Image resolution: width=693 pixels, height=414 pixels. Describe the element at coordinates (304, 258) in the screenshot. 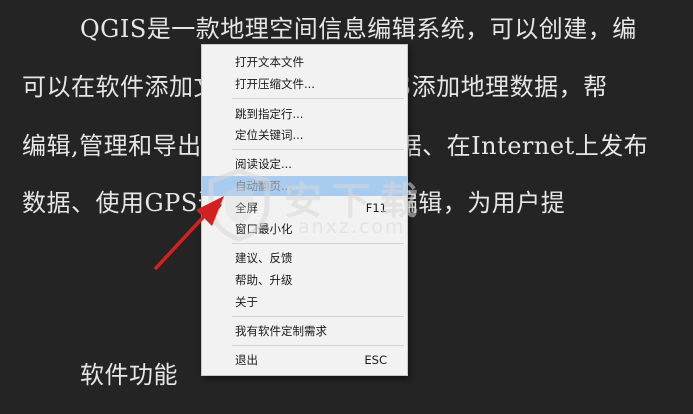

I see `menu-item-feedback: 建议、反馈` at that location.